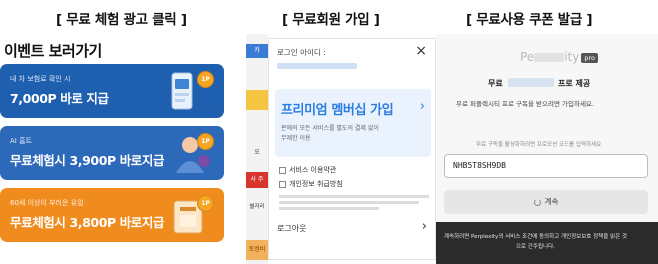 The height and width of the screenshot is (264, 658). I want to click on continue-button: 계속, so click(546, 202).